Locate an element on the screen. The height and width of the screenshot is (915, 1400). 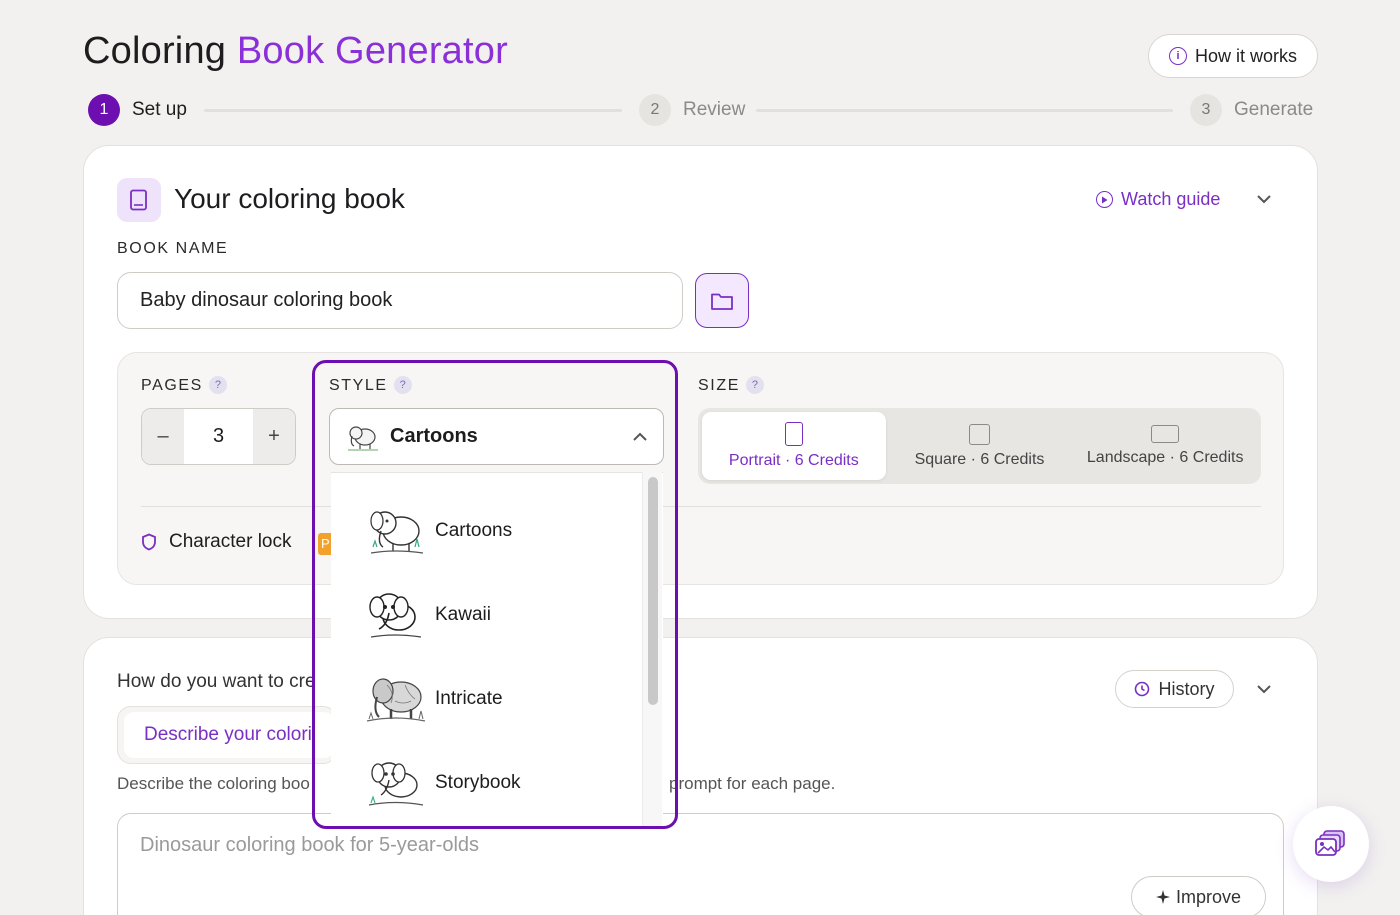
elephant-thumbnail-icon is located at coordinates (363, 437).